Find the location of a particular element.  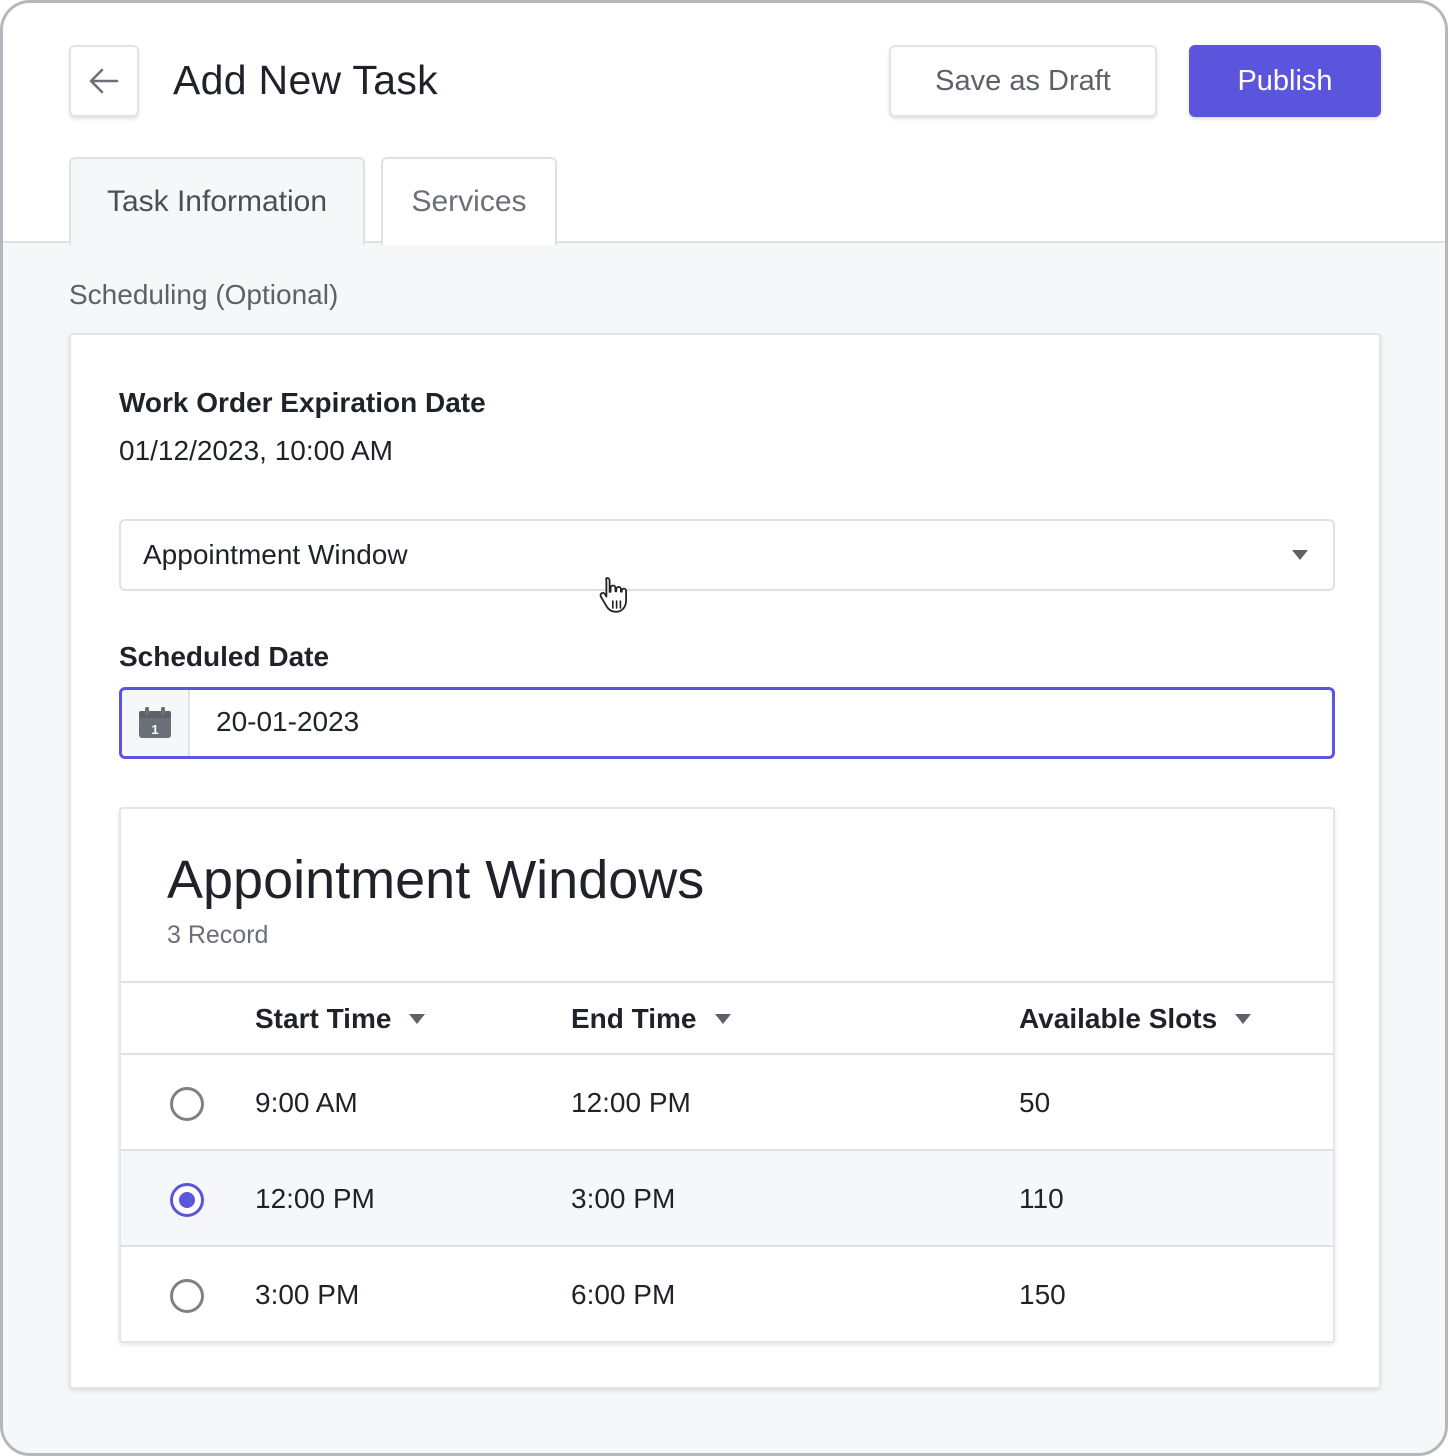

end-time-cell: 3:00 PM is located at coordinates (623, 1198).